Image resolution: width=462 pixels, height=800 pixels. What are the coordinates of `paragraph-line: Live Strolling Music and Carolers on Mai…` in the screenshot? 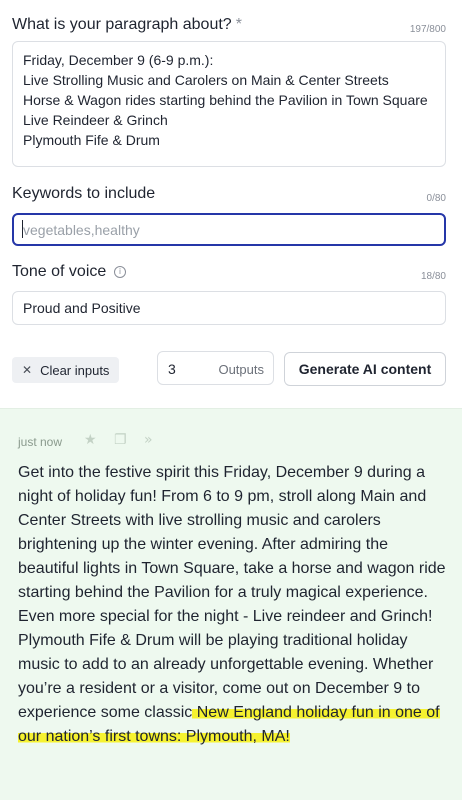 It's located at (206, 80).